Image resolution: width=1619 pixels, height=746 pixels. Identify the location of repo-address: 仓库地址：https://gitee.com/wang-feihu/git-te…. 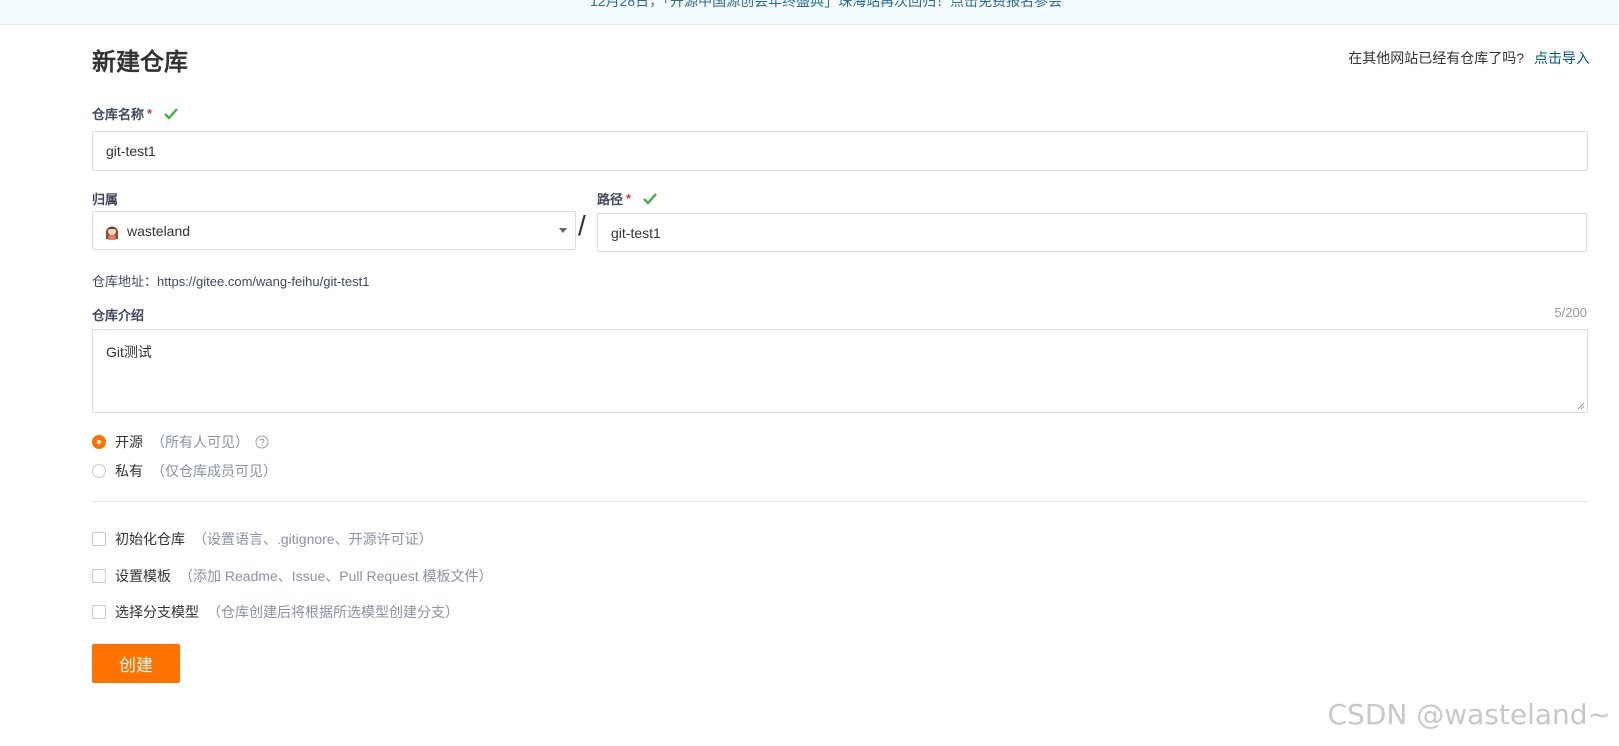
(230, 280).